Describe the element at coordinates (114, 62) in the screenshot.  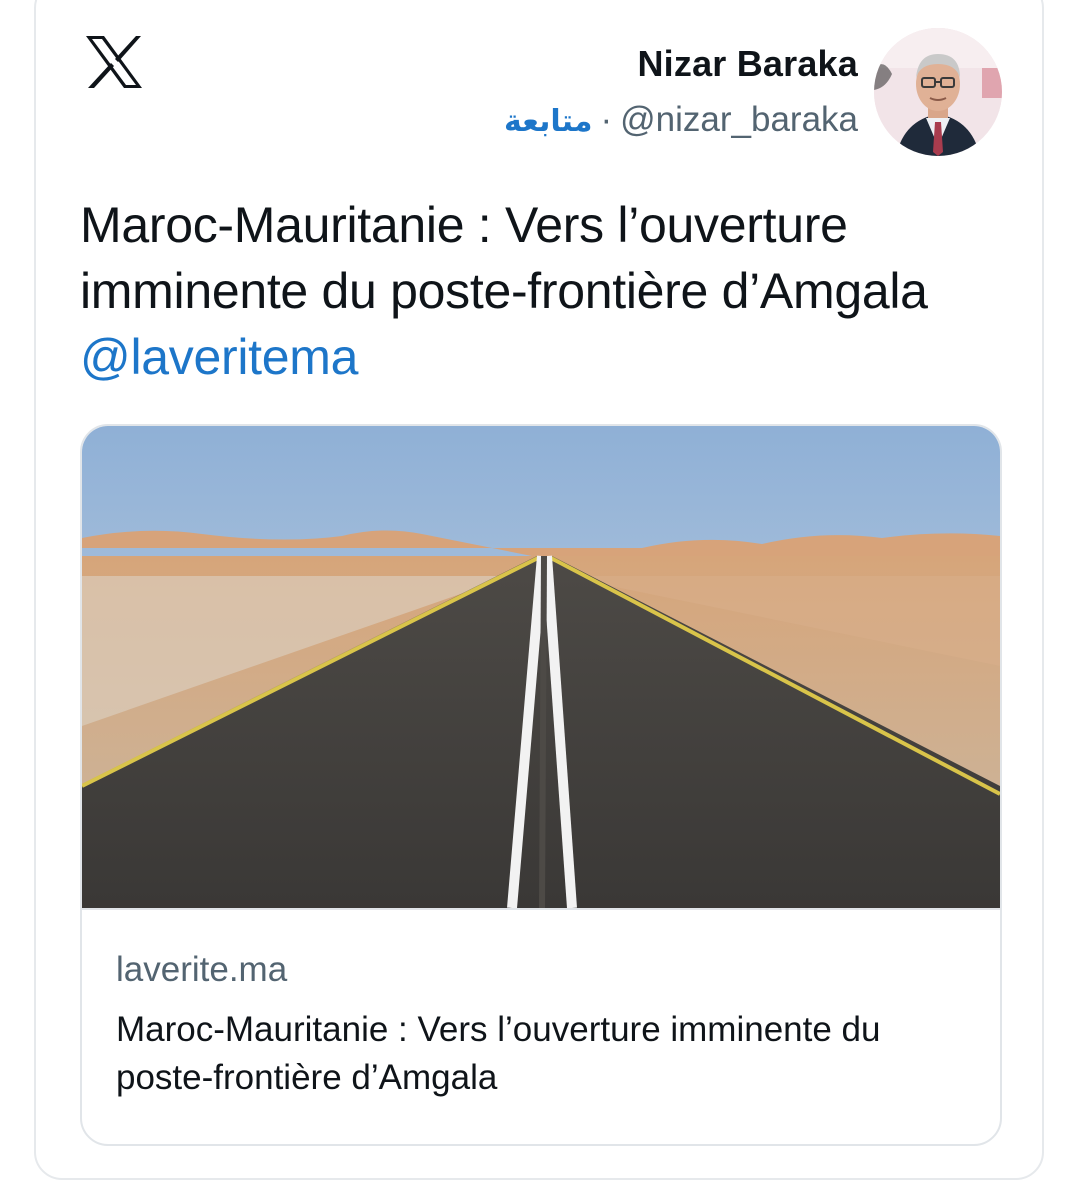
I see `x-logo-icon` at that location.